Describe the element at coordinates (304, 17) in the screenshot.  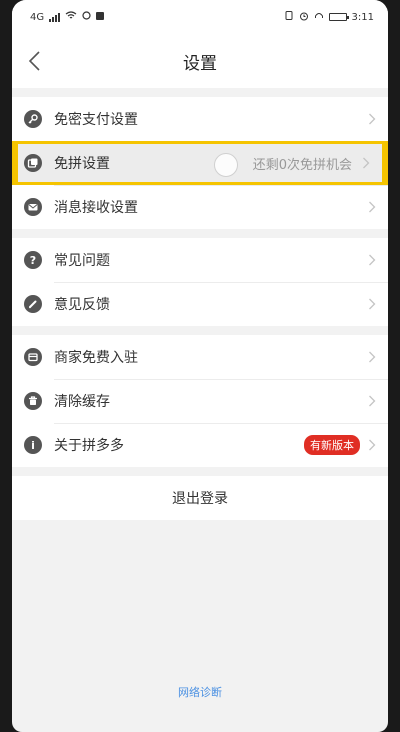
I see `alarm-icon` at that location.